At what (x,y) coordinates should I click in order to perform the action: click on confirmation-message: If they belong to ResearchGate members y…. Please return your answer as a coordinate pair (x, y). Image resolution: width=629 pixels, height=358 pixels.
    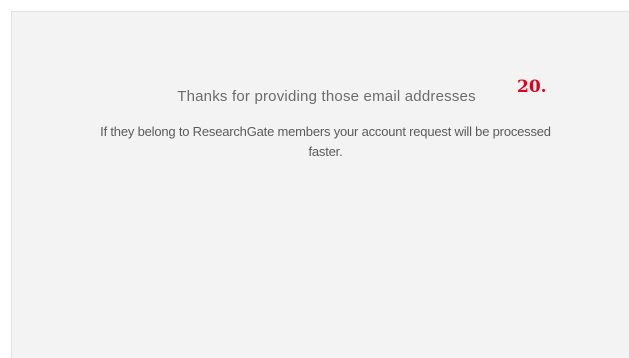
    Looking at the image, I should click on (325, 141).